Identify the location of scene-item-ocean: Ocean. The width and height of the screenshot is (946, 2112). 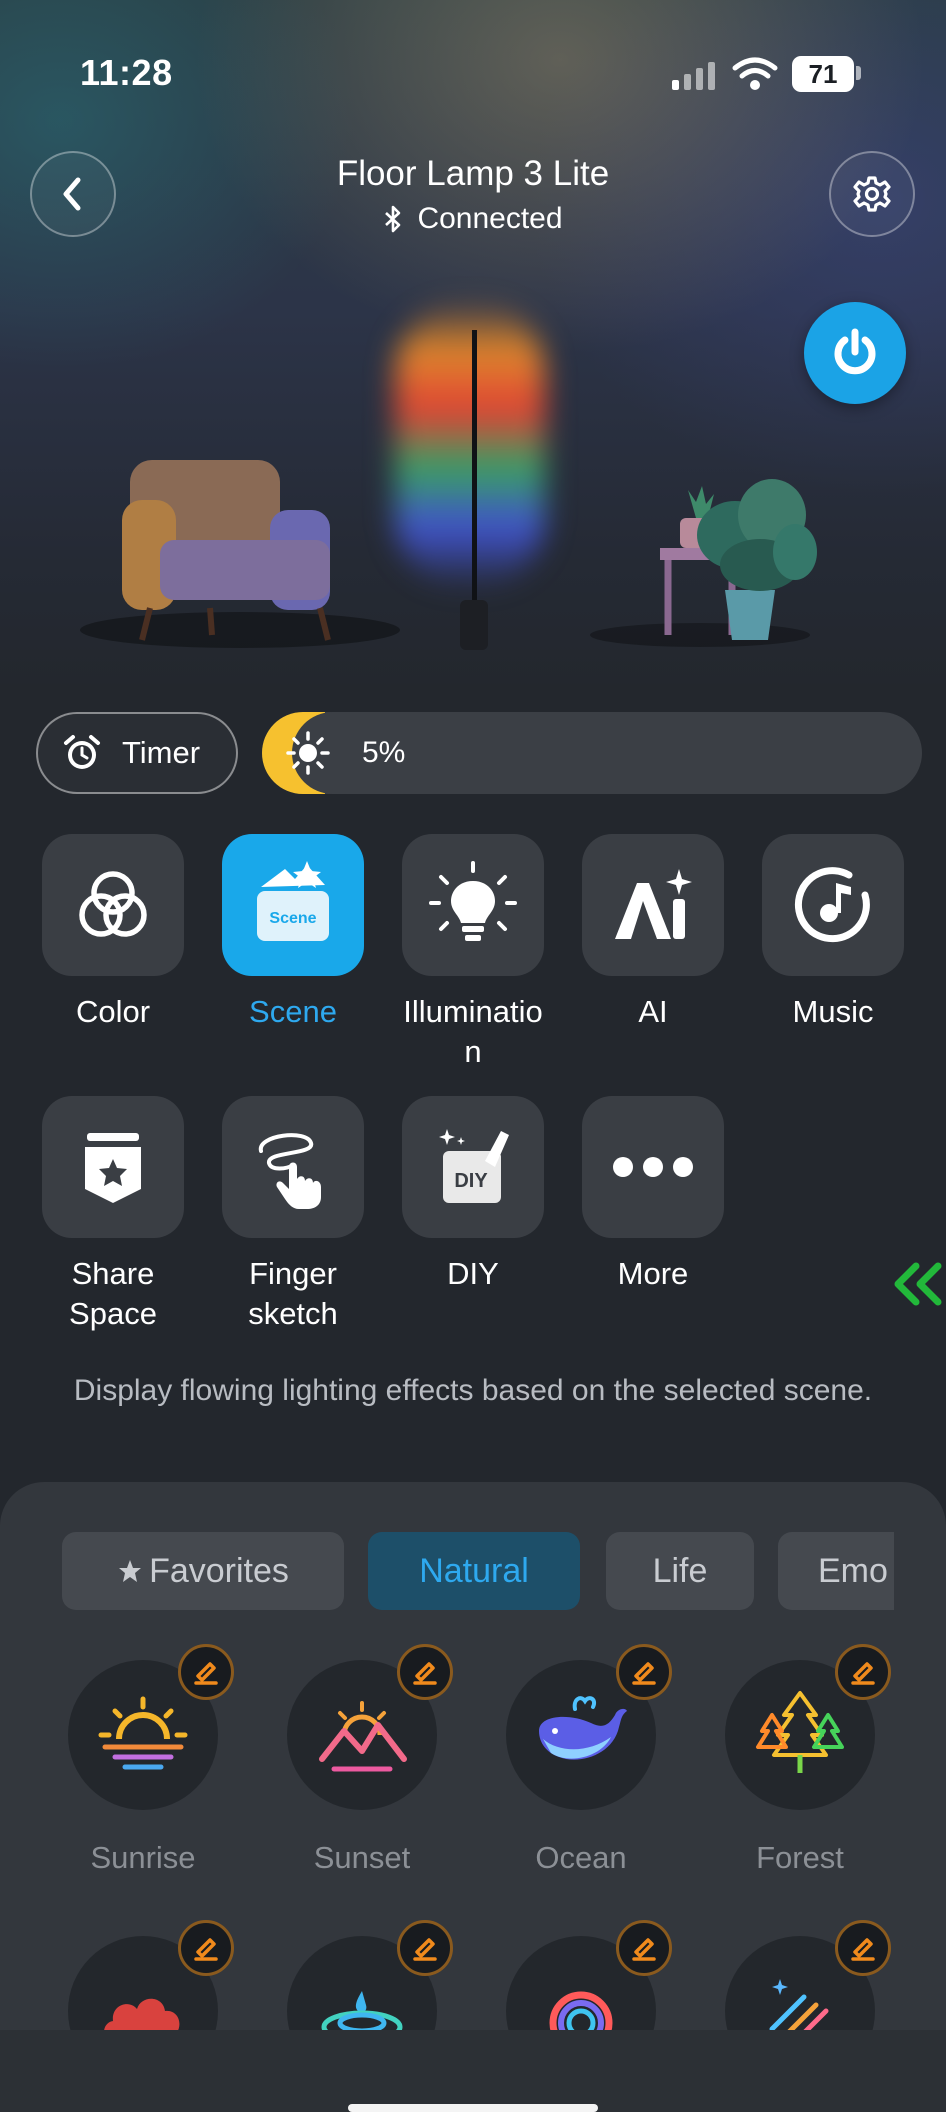
(589, 1760).